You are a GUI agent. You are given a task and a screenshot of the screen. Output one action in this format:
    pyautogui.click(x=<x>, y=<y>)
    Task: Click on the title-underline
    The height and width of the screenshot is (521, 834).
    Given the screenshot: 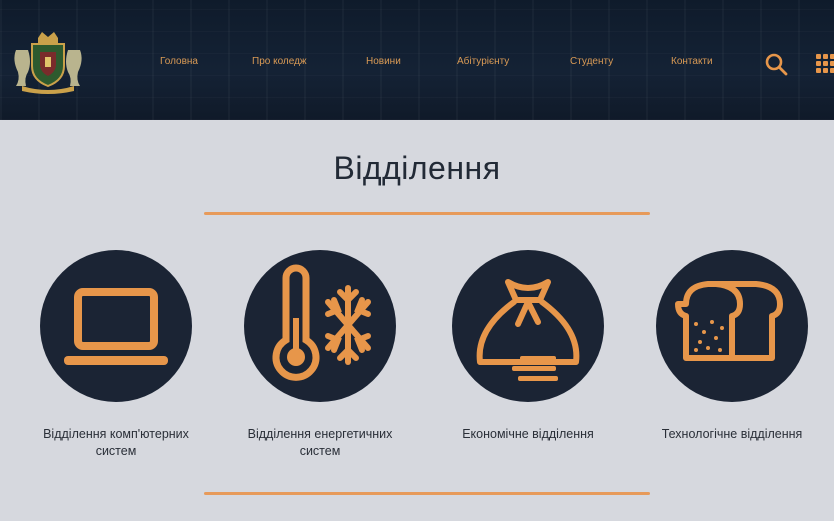 What is the action you would take?
    pyautogui.click(x=427, y=213)
    